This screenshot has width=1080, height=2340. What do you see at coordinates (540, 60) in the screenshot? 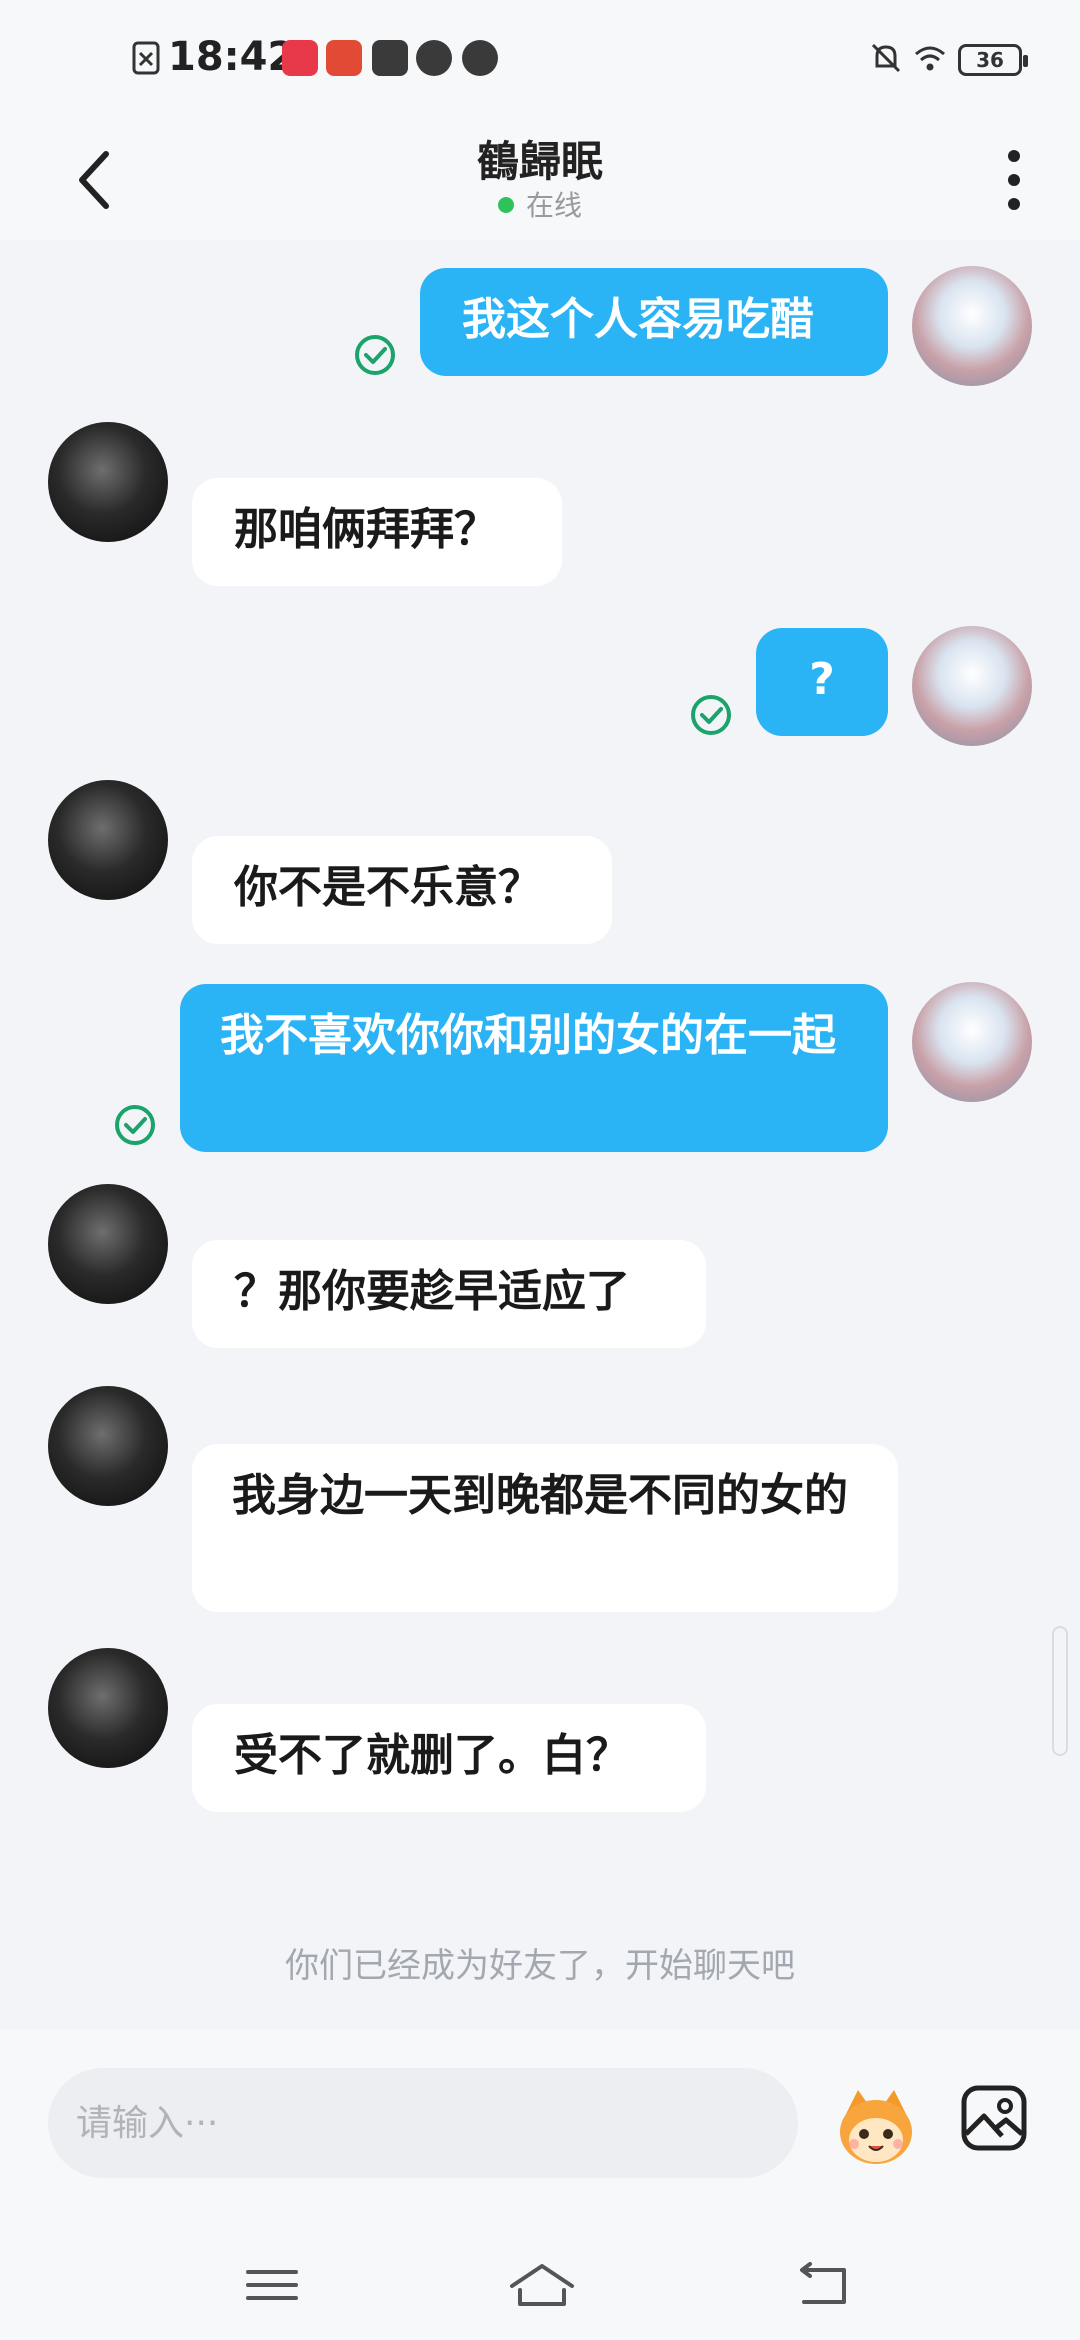
I see `status-bar: 18:42 36` at bounding box center [540, 60].